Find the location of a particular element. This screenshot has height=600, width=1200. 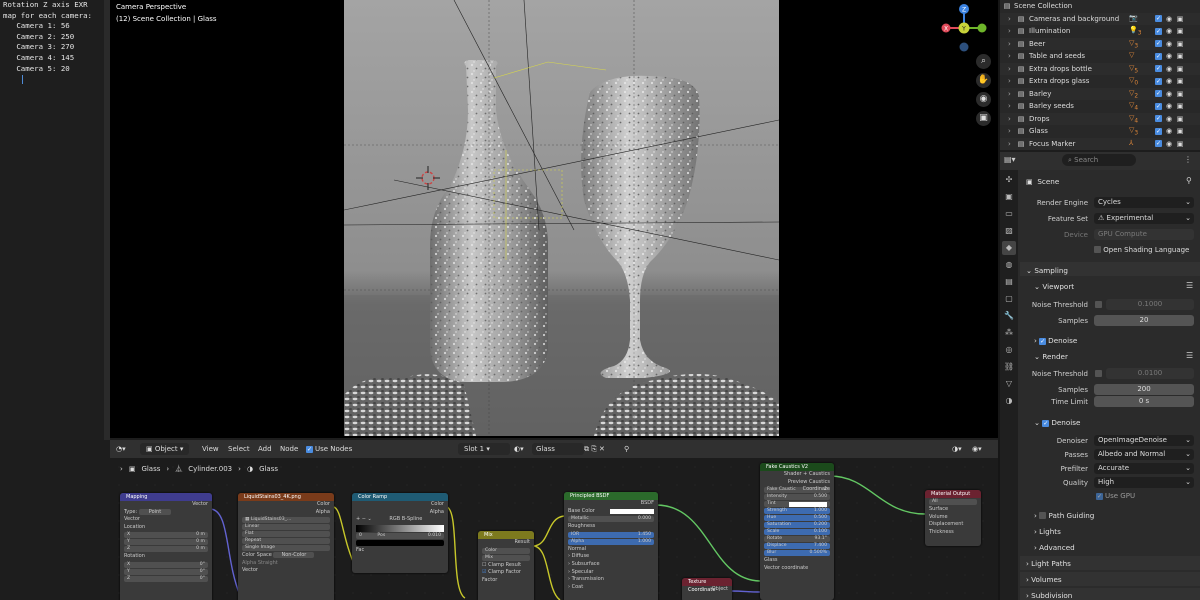

volumes-row: › Volumes is located at coordinates (1044, 579).